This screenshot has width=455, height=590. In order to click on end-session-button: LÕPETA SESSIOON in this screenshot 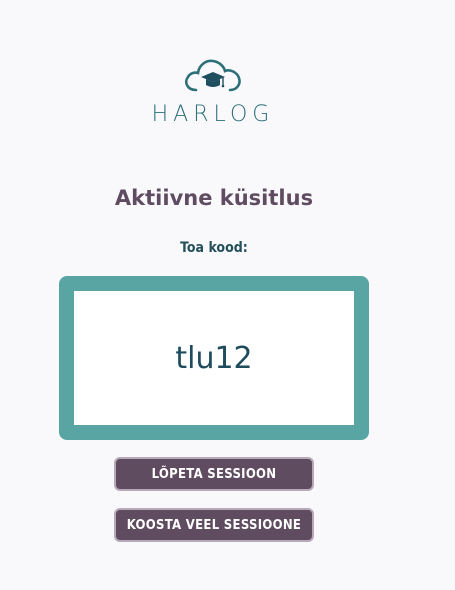, I will do `click(214, 474)`.